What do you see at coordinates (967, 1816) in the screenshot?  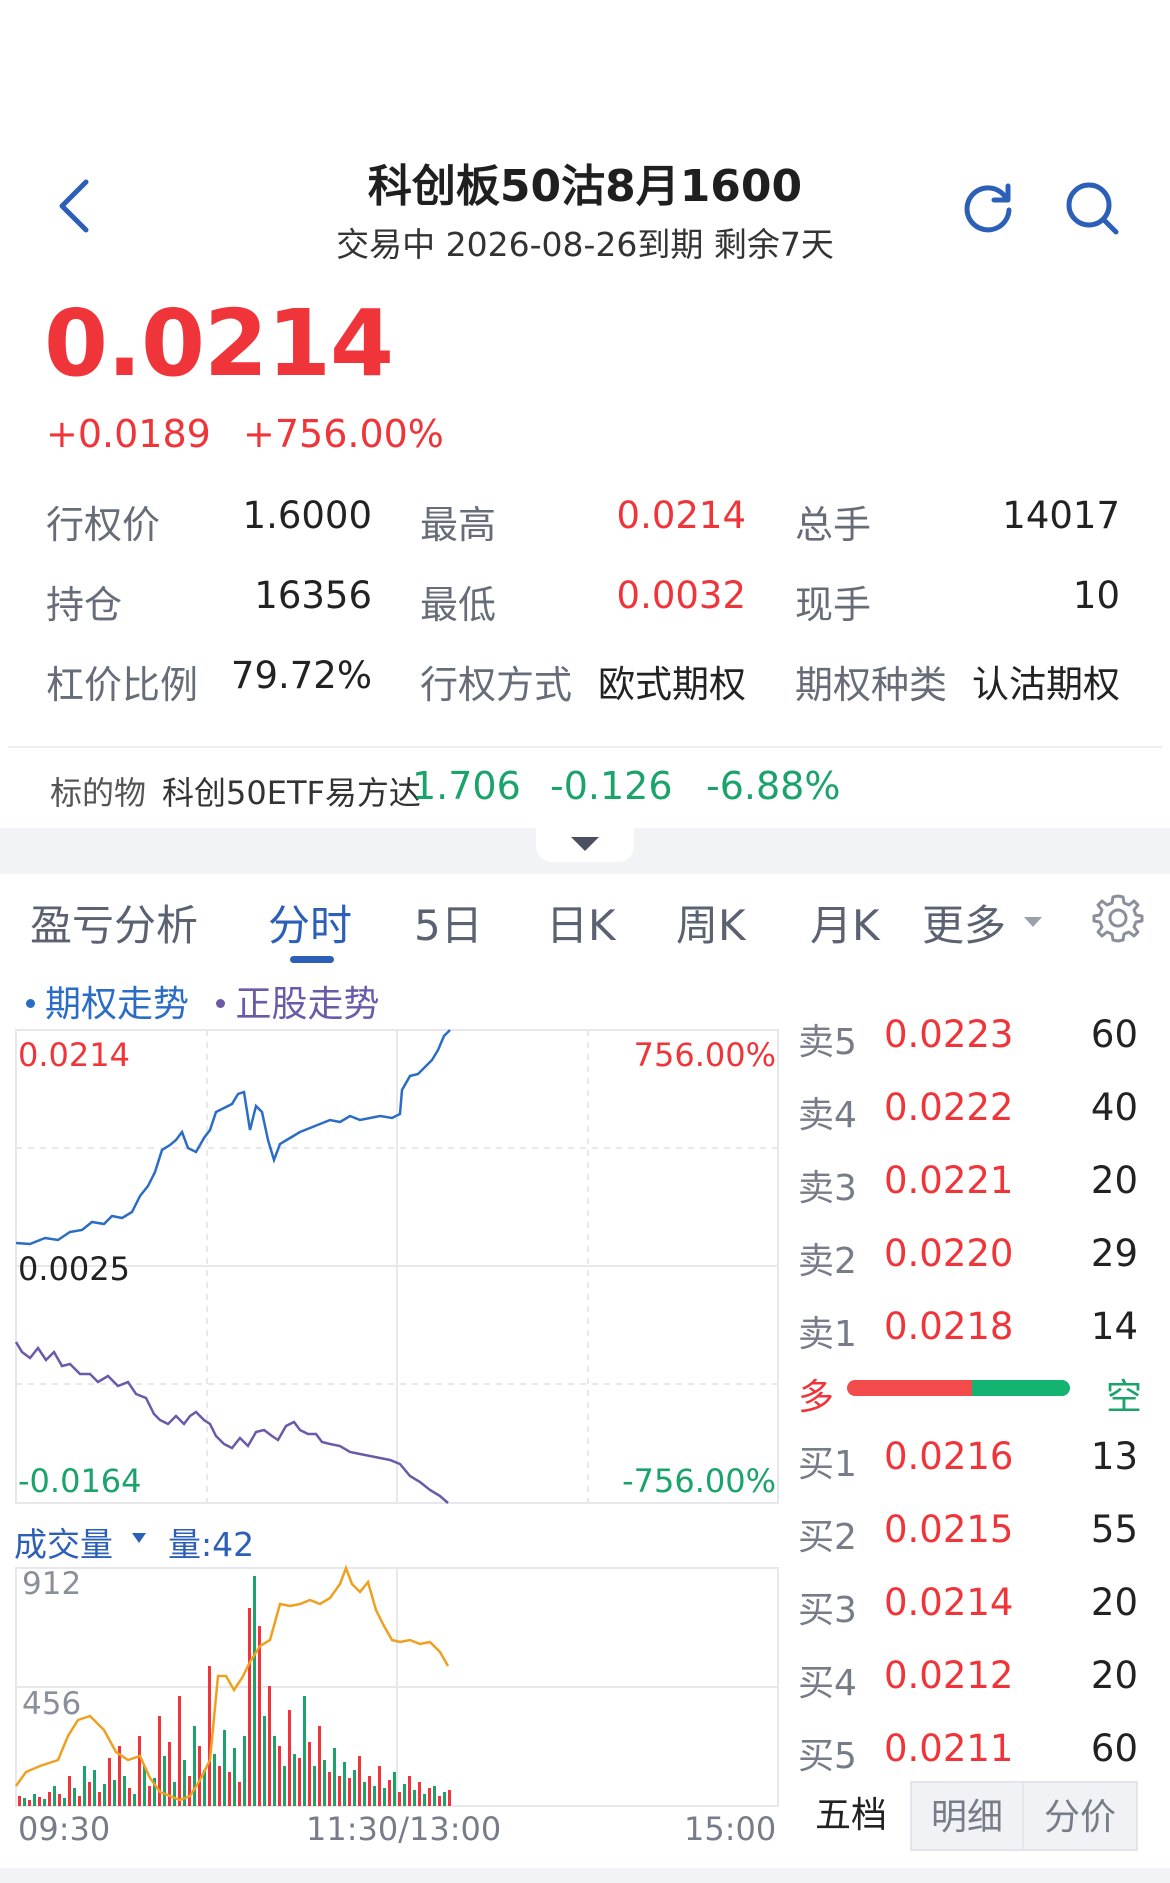 I see `tab-details: 明细` at bounding box center [967, 1816].